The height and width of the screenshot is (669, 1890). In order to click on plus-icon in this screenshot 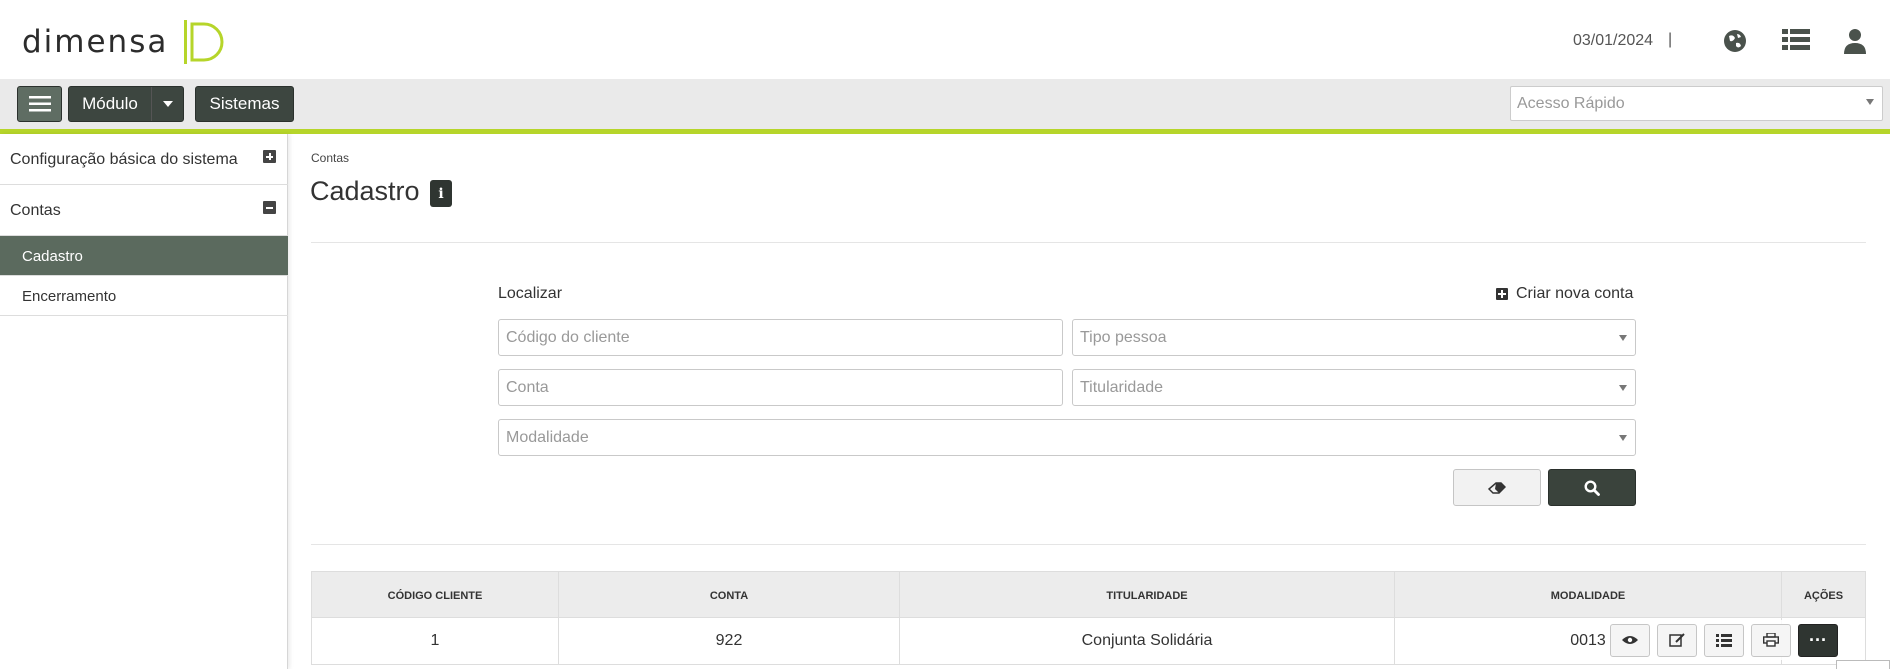, I will do `click(1502, 294)`.